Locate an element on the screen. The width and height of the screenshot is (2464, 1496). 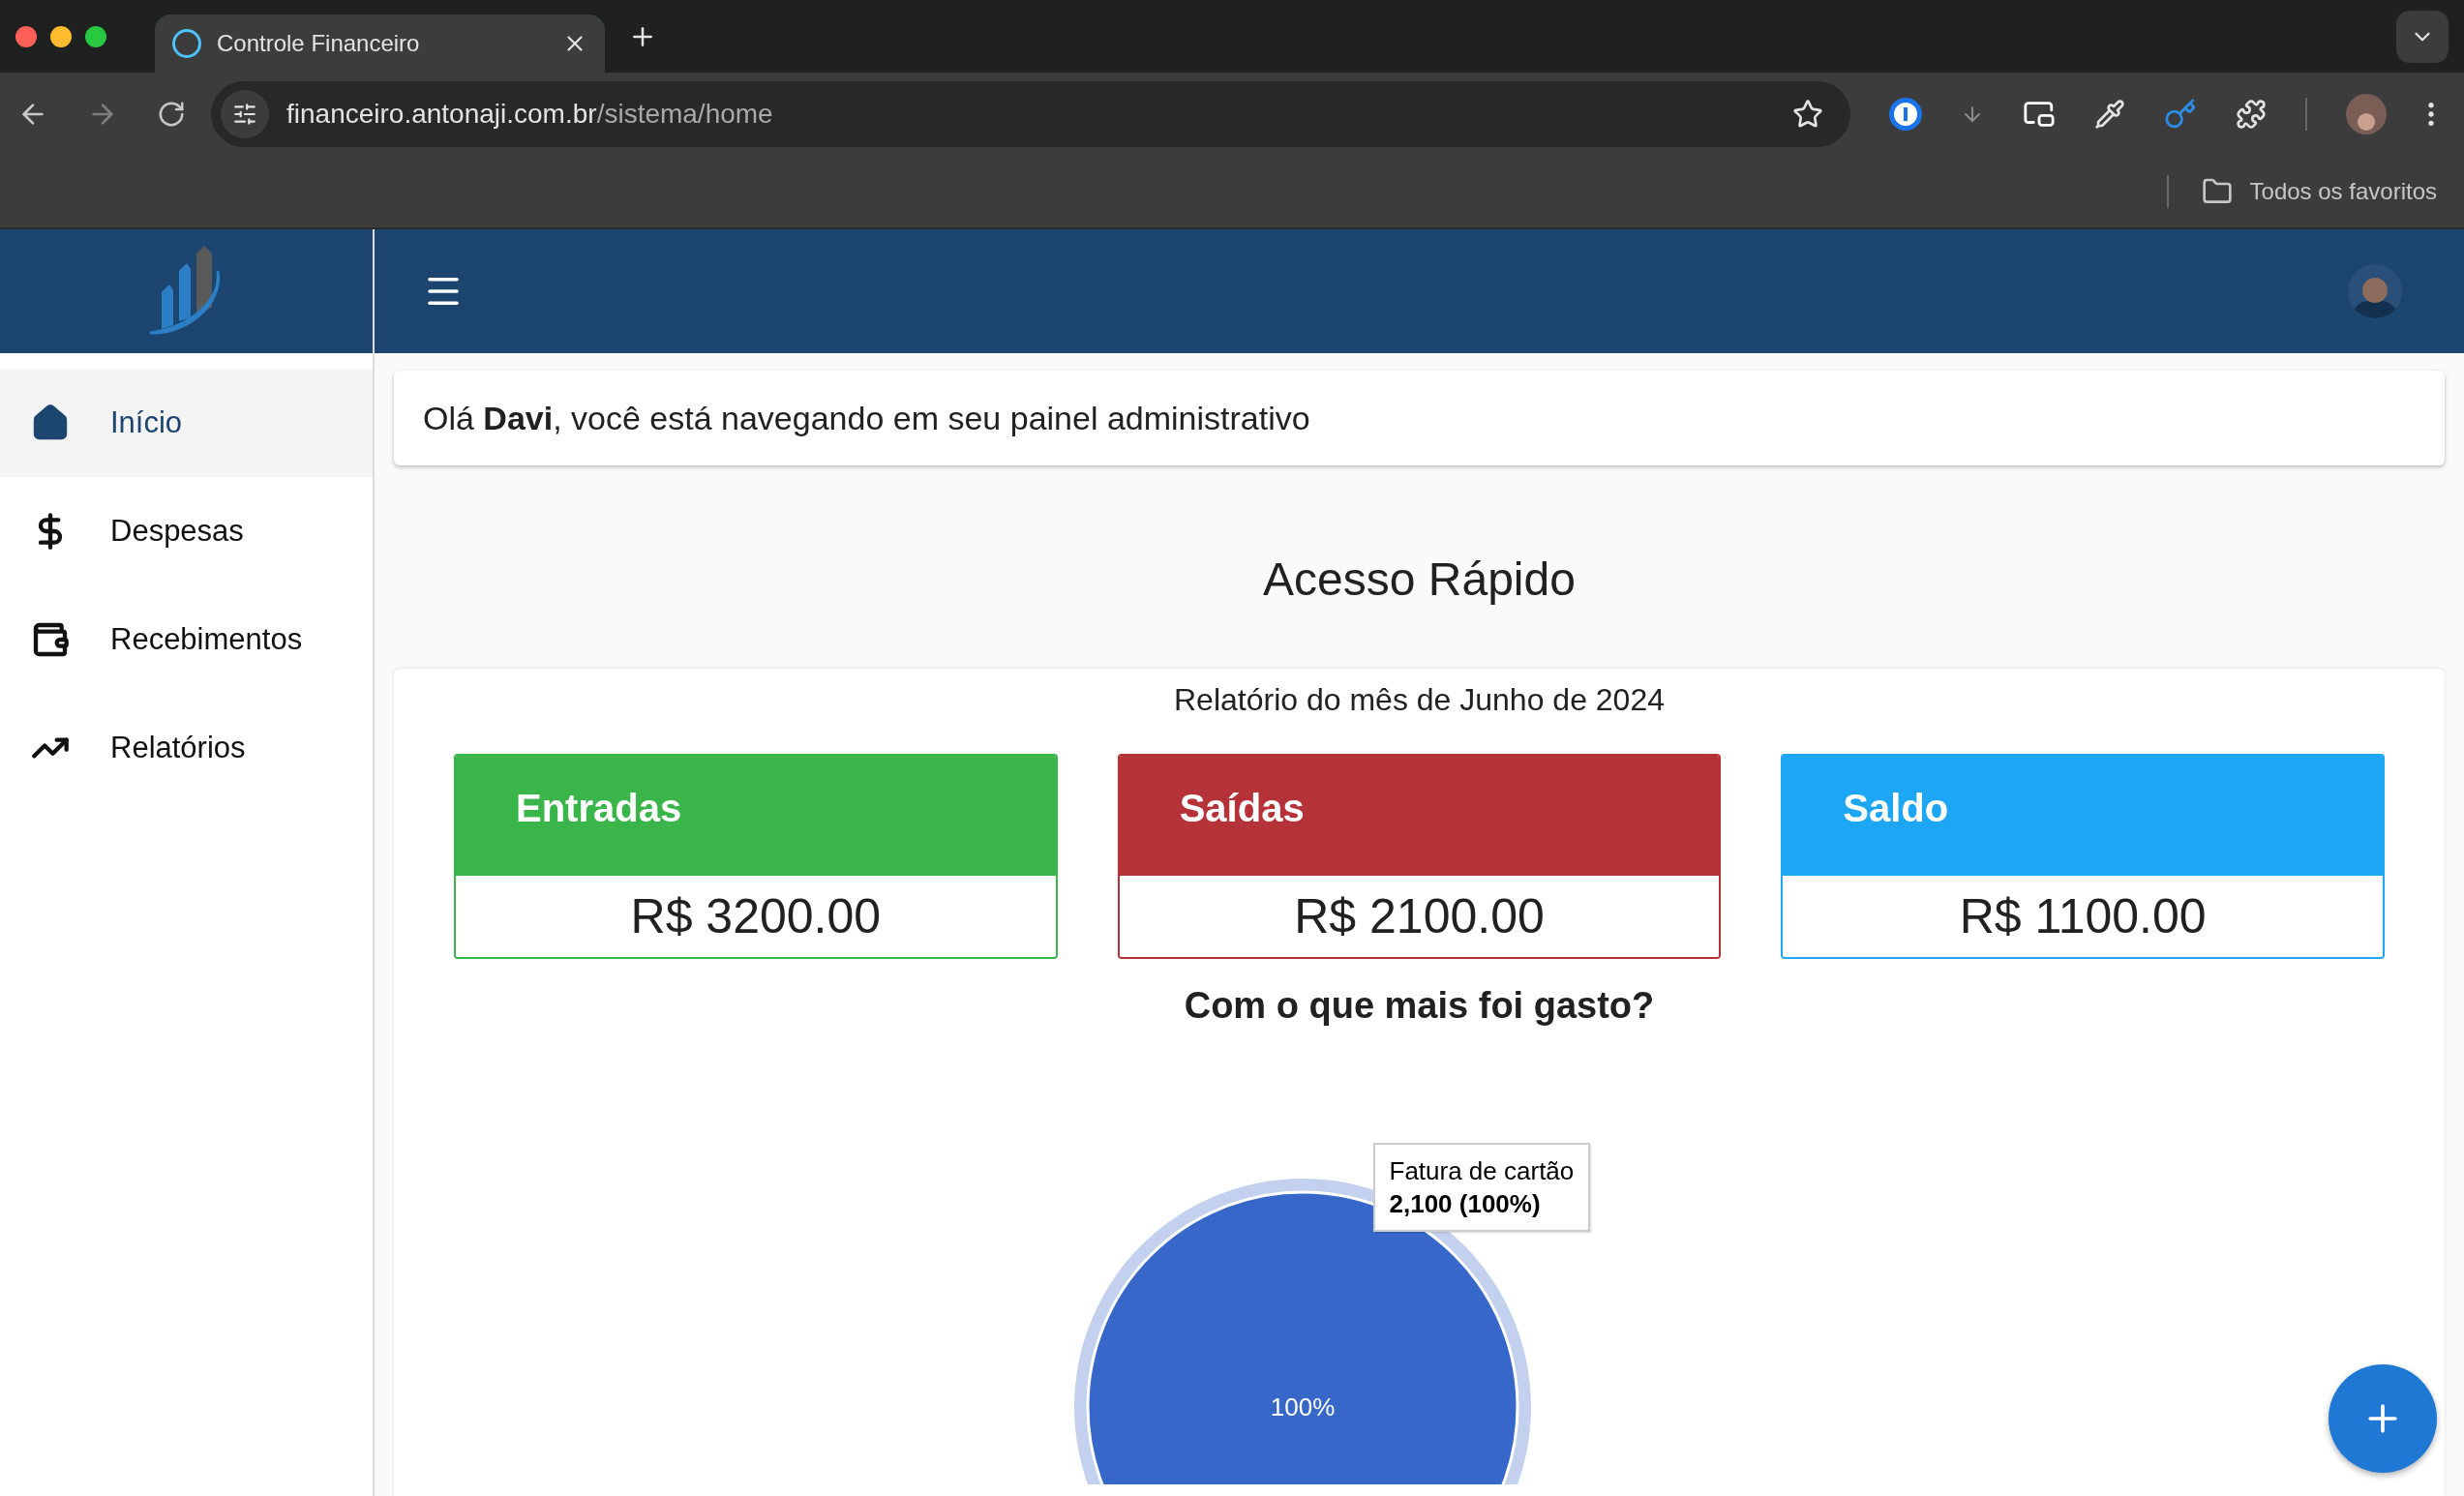
home-icon is located at coordinates (50, 423).